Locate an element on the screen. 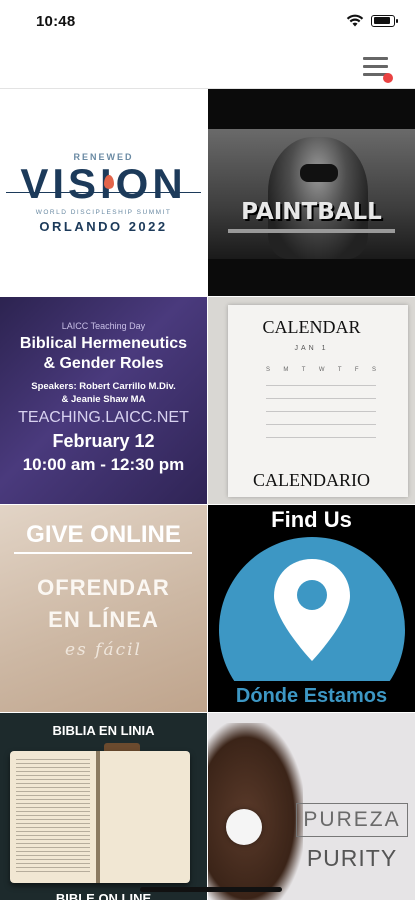 This screenshot has width=415, height=900. tile-give-online: GIVE ONLINE OFRENDAR EN LÍNEA es fácil is located at coordinates (103, 608).